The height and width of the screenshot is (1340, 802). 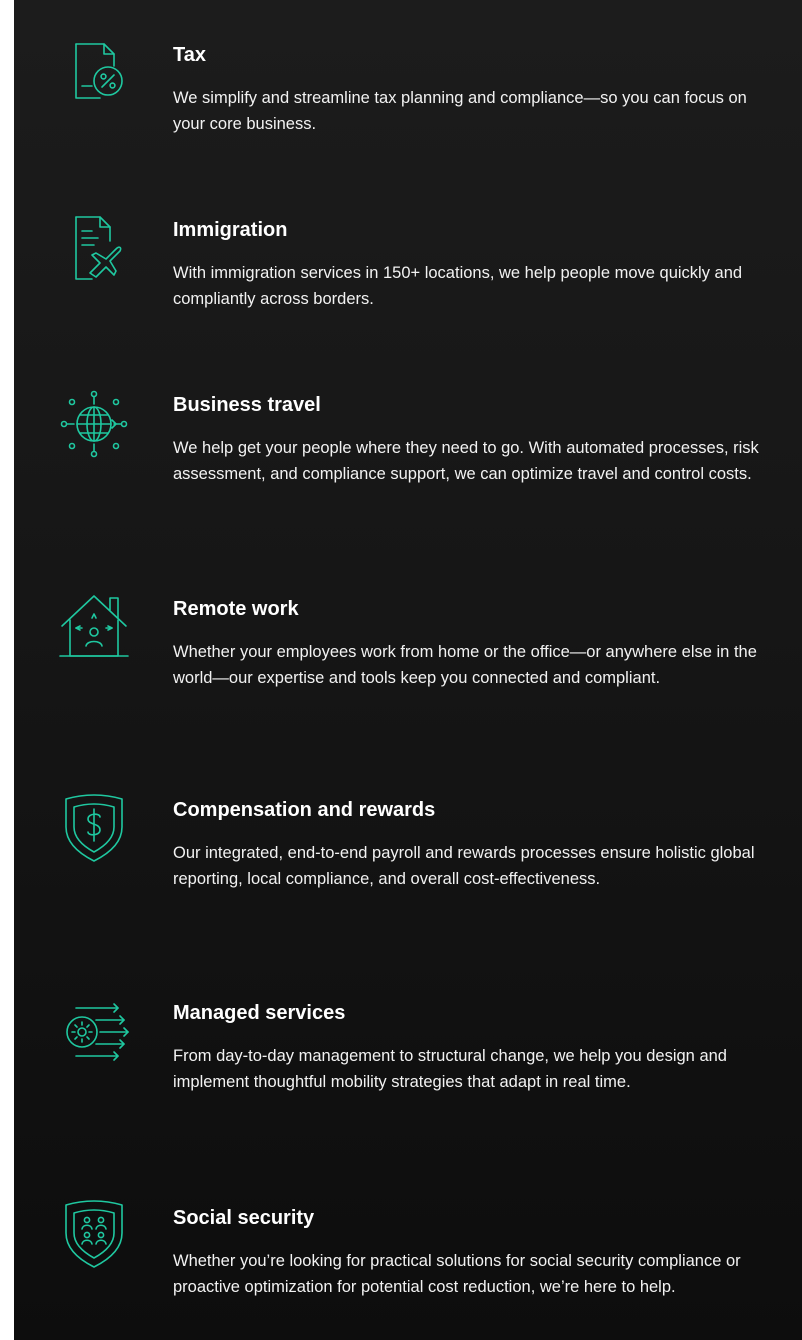 I want to click on service-title: Compensation and rewards, so click(x=304, y=810).